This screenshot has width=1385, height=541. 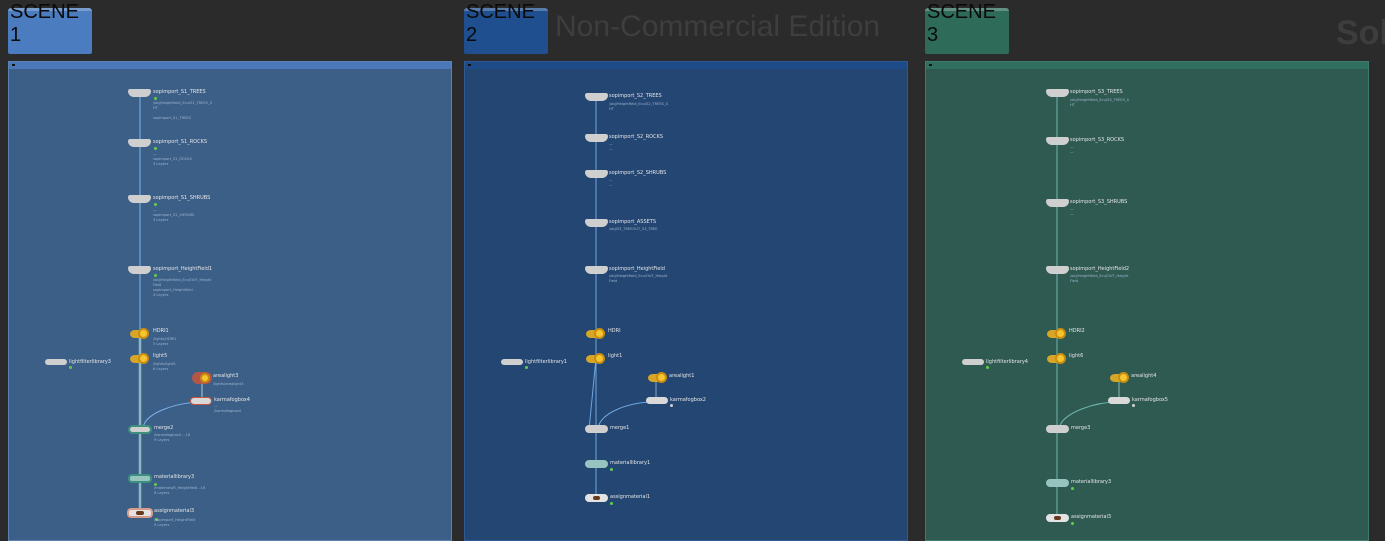 I want to click on node-label: karmafogbox2, so click(x=688, y=400).